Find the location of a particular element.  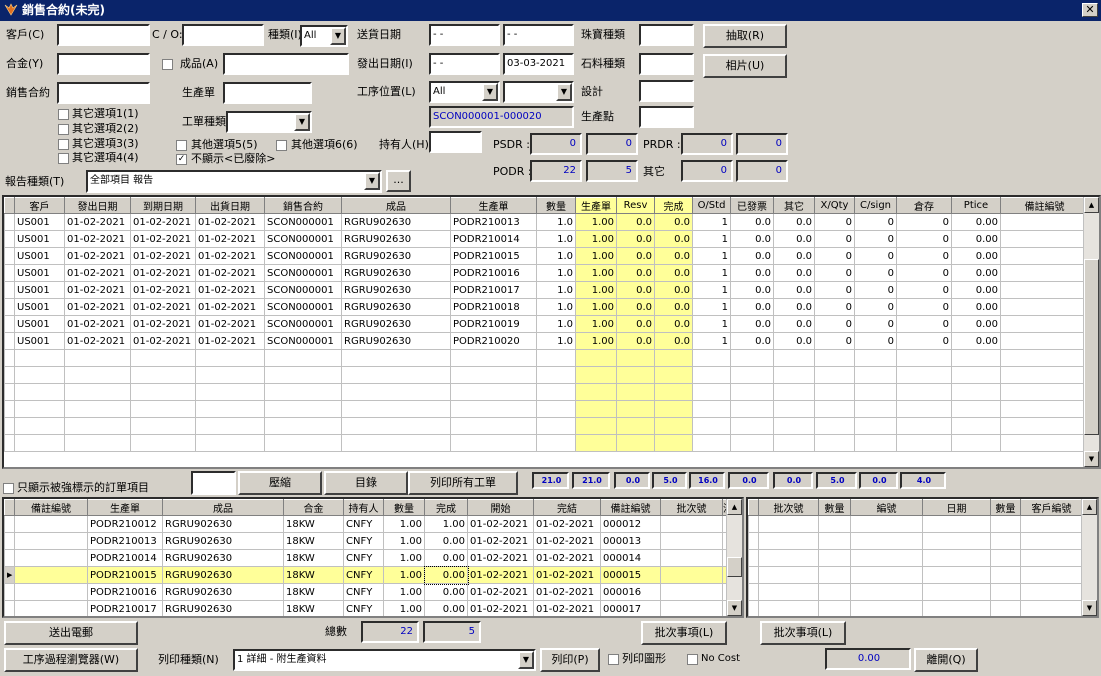

process-browser-button: 工序過程瀏覽器(W) is located at coordinates (71, 660).